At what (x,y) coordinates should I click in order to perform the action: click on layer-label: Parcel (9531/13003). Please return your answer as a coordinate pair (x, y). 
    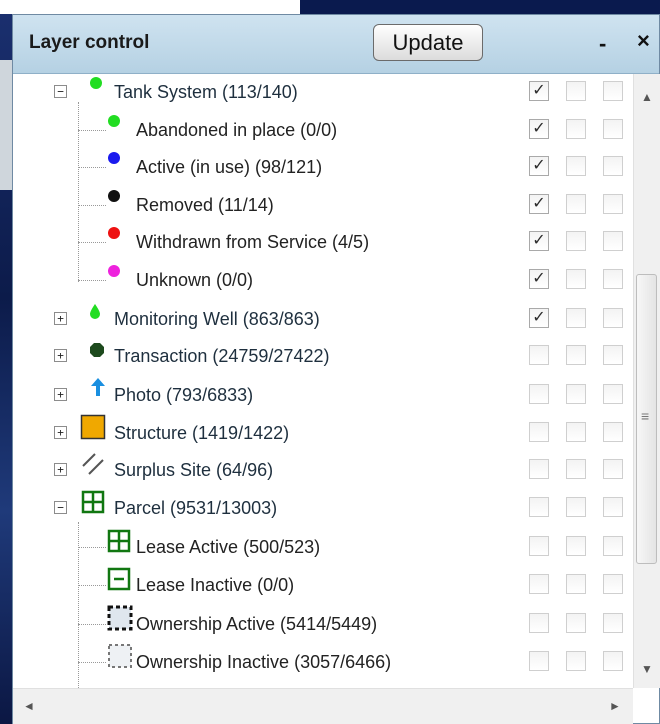
    Looking at the image, I should click on (196, 508).